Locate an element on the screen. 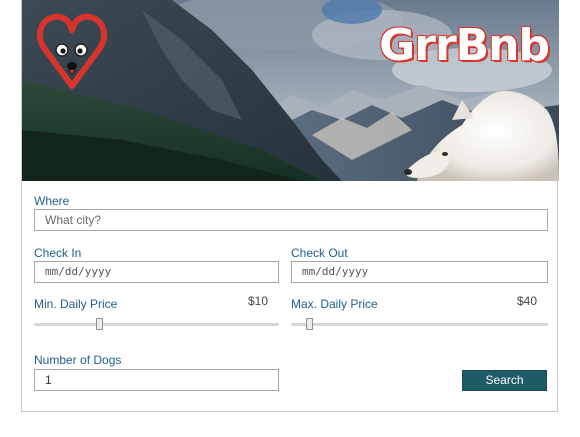 The height and width of the screenshot is (437, 580). max-price-track is located at coordinates (419, 324).